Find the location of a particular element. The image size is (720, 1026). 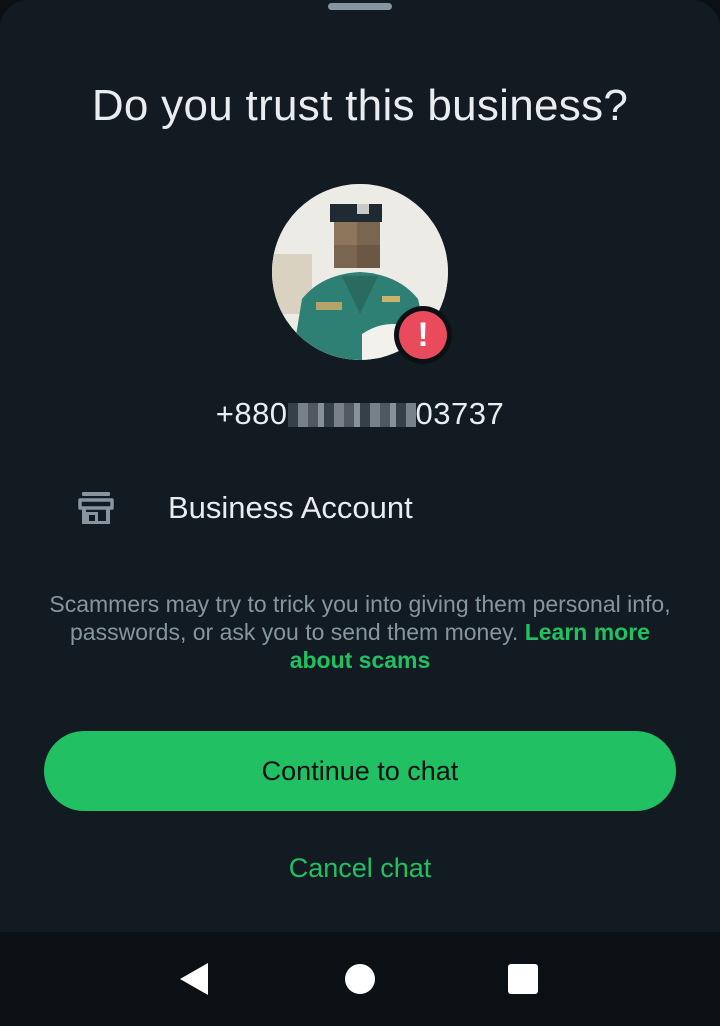

cancel-chat-button: Cancel chat is located at coordinates (360, 868).